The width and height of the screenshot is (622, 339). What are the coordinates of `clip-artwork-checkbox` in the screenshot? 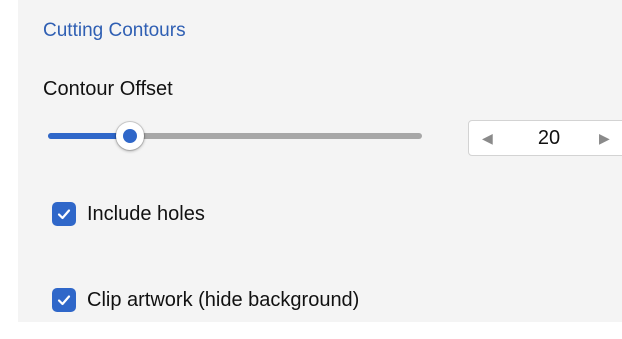 It's located at (64, 300).